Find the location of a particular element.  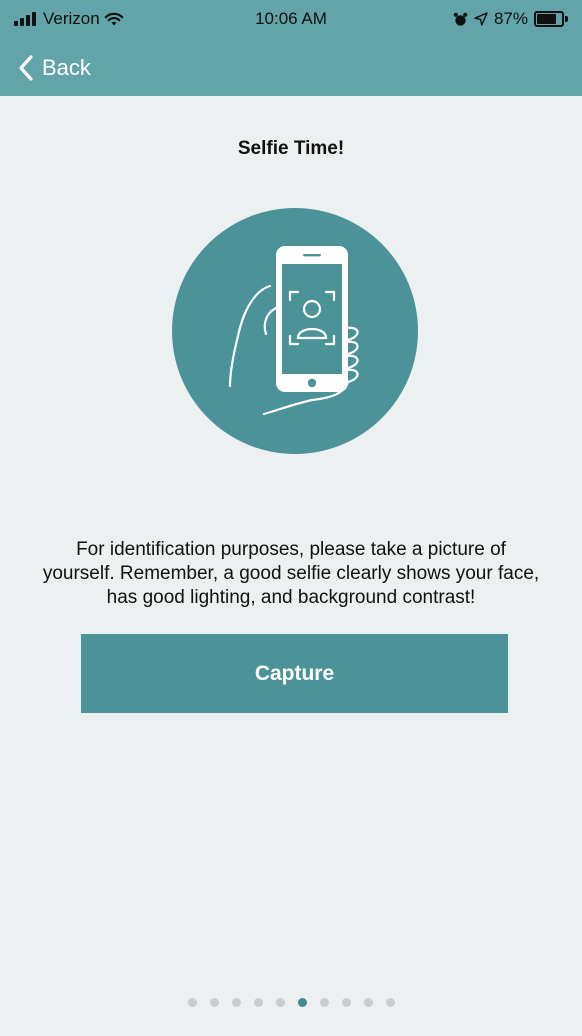

chevron-left-icon is located at coordinates (26, 68).